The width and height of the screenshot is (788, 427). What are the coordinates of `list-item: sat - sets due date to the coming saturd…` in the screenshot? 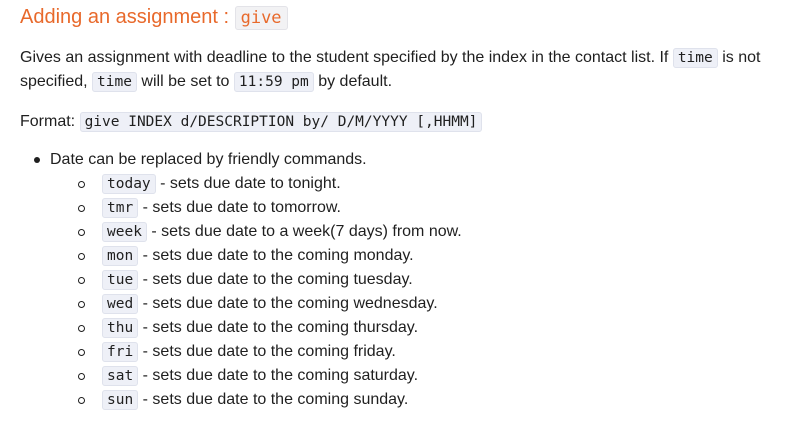 It's located at (270, 376).